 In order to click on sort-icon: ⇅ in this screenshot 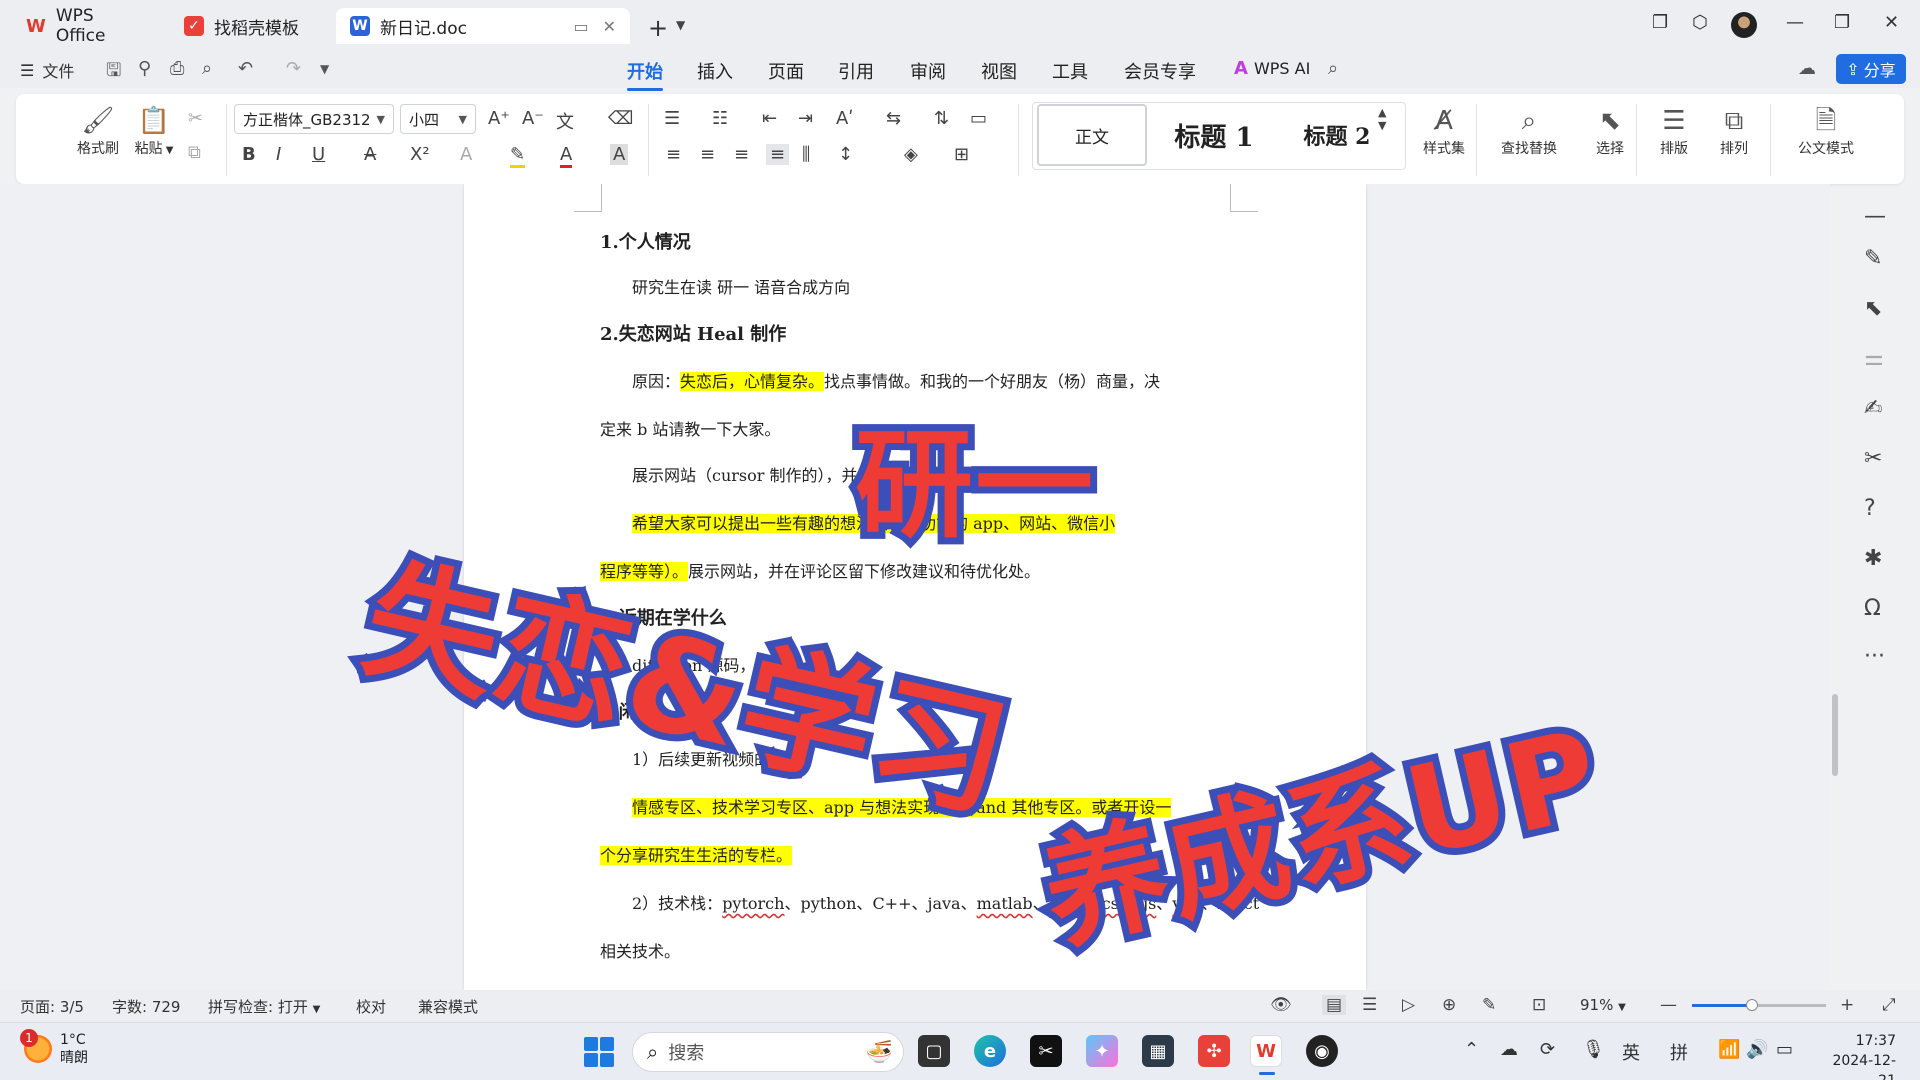, I will do `click(941, 118)`.